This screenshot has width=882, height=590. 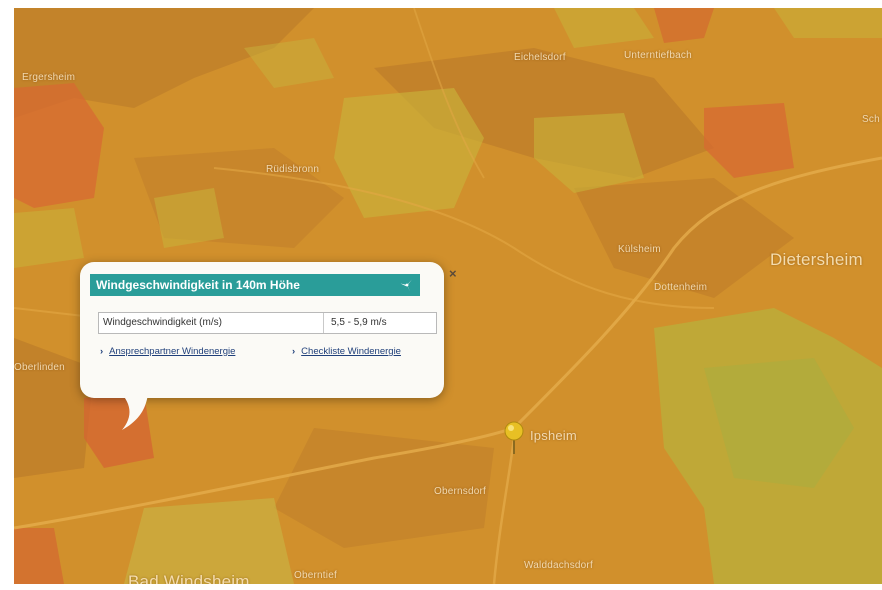 I want to click on place-label: Bad Windsheim, so click(x=189, y=578).